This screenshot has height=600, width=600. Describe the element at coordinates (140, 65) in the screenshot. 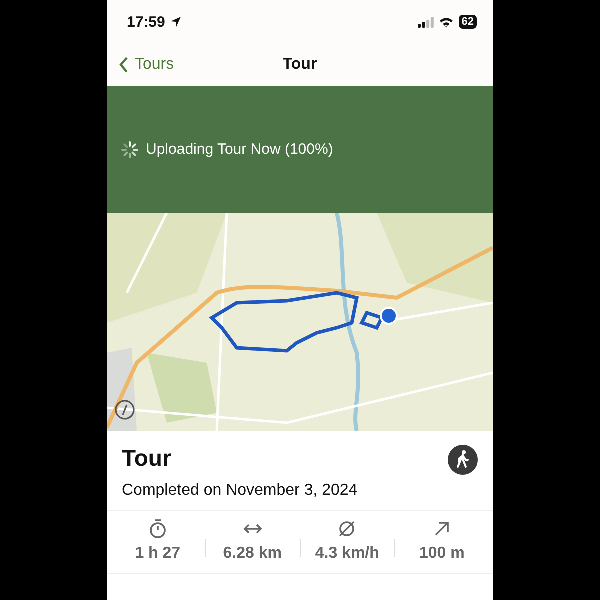

I see `back-button: Tours` at that location.